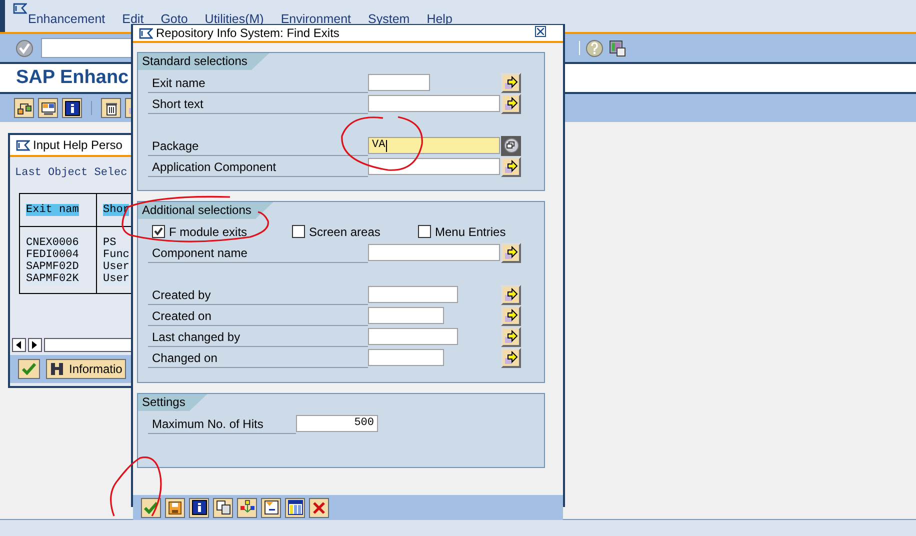 This screenshot has height=536, width=916. Describe the element at coordinates (258, 336) in the screenshot. I see `field-label: Last changed by` at that location.